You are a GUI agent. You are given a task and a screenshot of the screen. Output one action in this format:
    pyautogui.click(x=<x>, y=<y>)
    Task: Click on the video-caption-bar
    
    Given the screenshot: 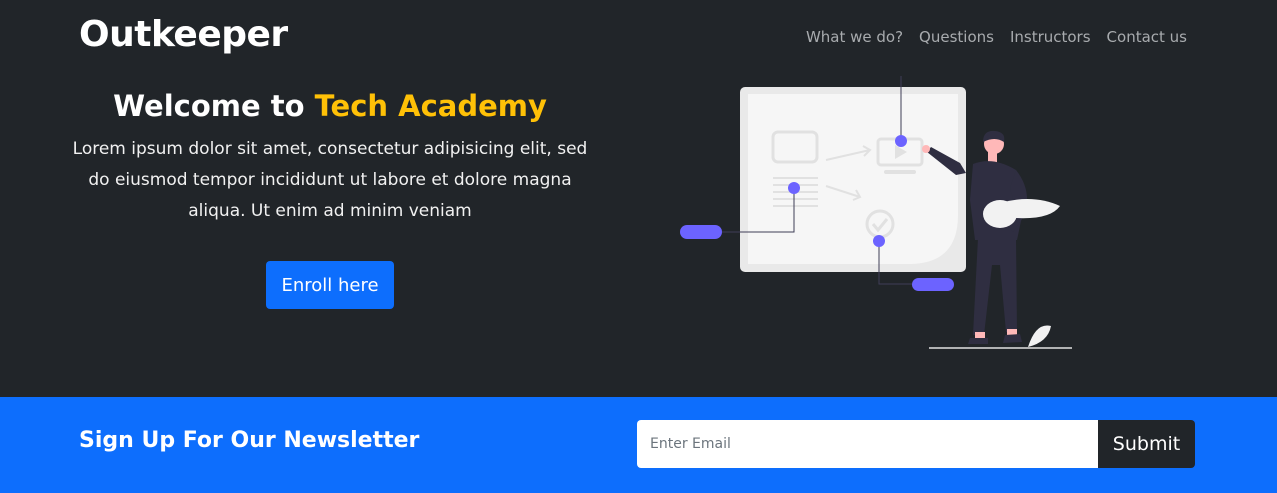 What is the action you would take?
    pyautogui.click(x=900, y=172)
    